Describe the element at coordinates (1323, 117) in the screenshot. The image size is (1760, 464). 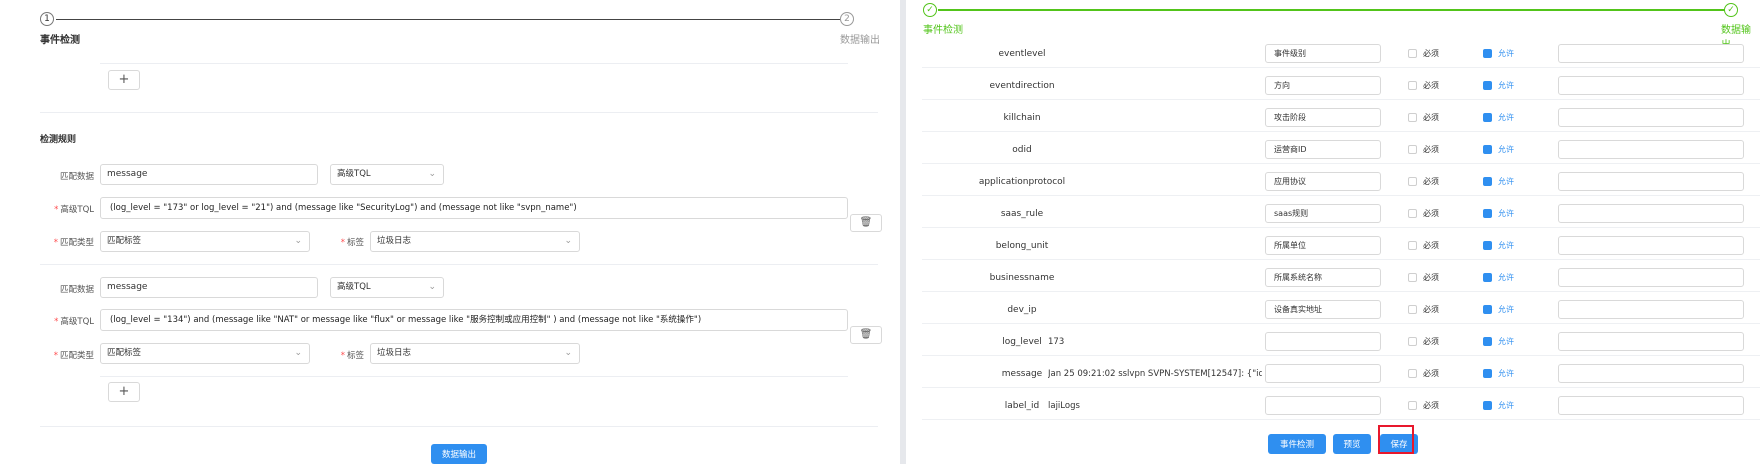
I see `field-cn-name-input: 攻击阶段` at that location.